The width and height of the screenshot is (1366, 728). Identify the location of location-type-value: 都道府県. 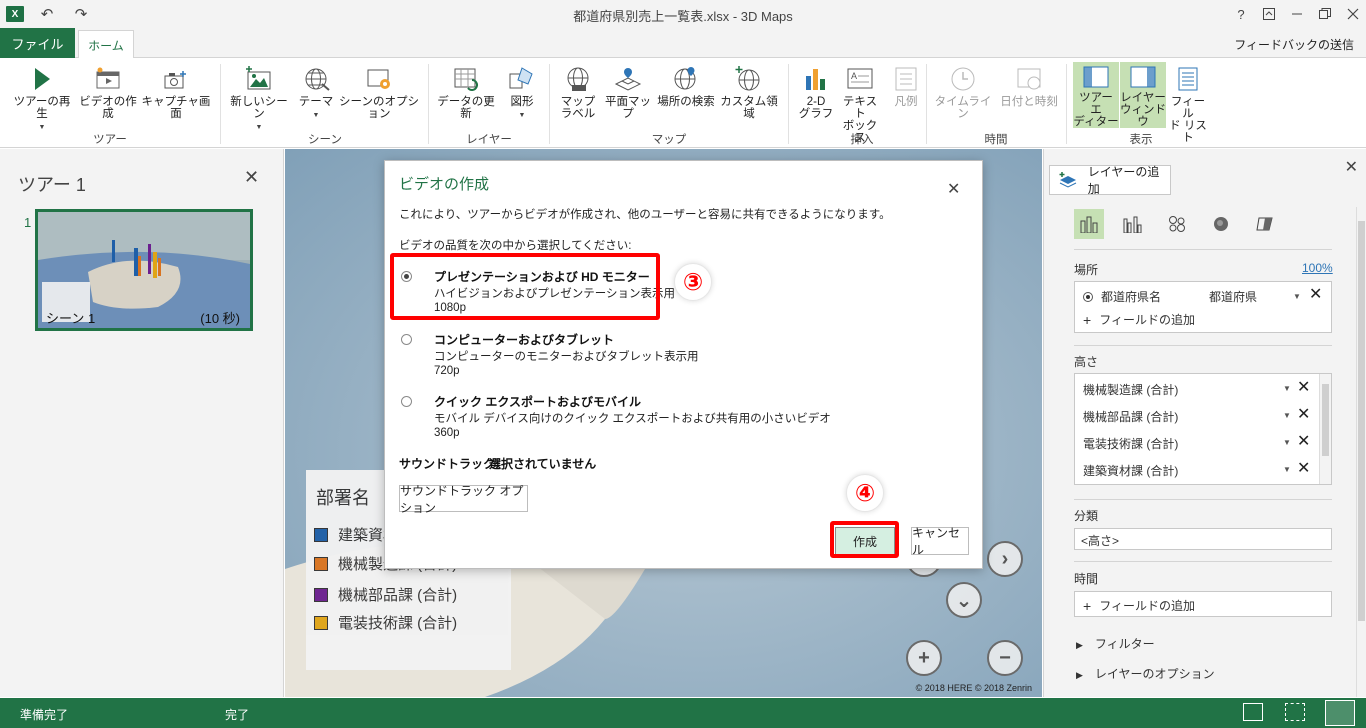
(1233, 297).